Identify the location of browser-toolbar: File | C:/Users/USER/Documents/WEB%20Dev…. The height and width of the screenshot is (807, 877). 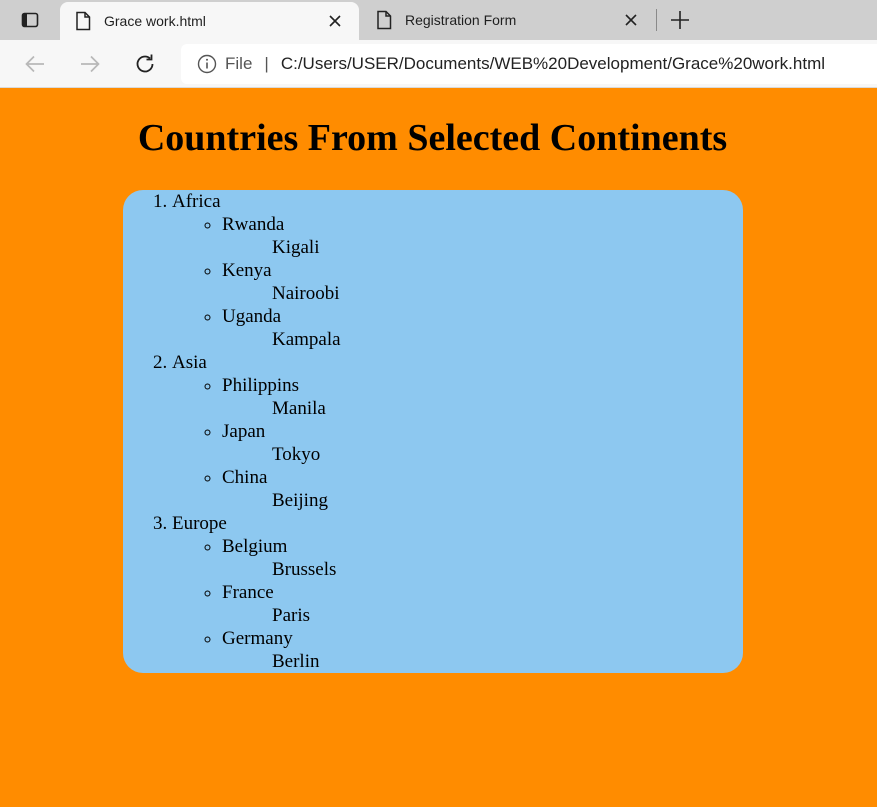
(438, 64).